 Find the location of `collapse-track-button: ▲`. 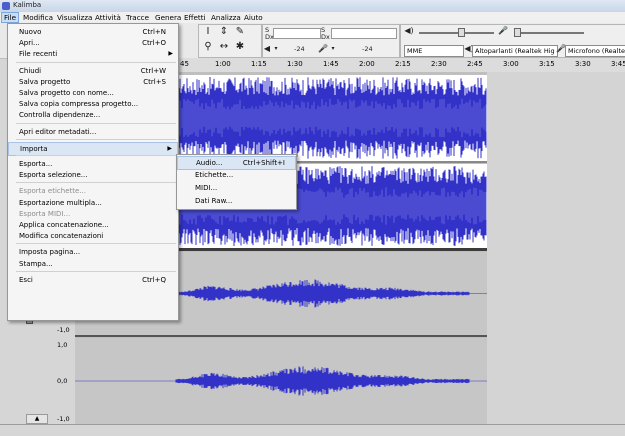

collapse-track-button: ▲ is located at coordinates (37, 419).